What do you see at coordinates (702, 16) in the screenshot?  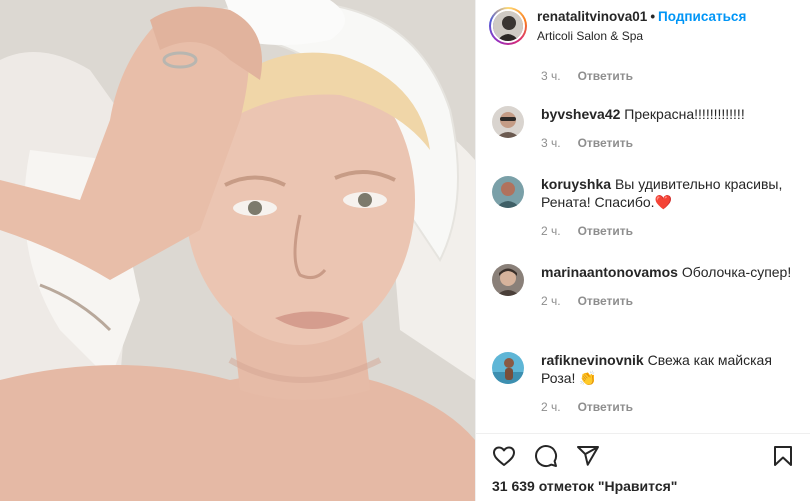 I see `follow-button: Подписаться` at bounding box center [702, 16].